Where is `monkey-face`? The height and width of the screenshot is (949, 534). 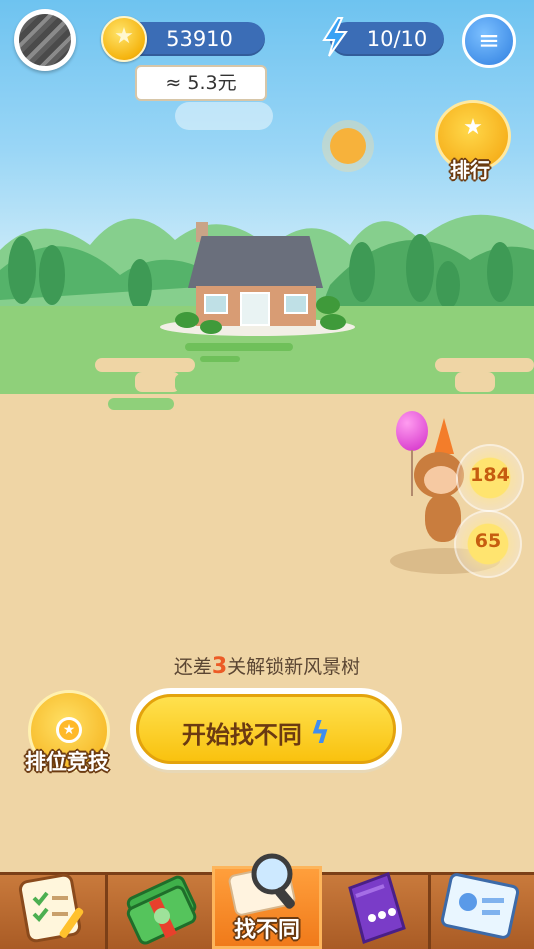 monkey-face is located at coordinates (441, 480).